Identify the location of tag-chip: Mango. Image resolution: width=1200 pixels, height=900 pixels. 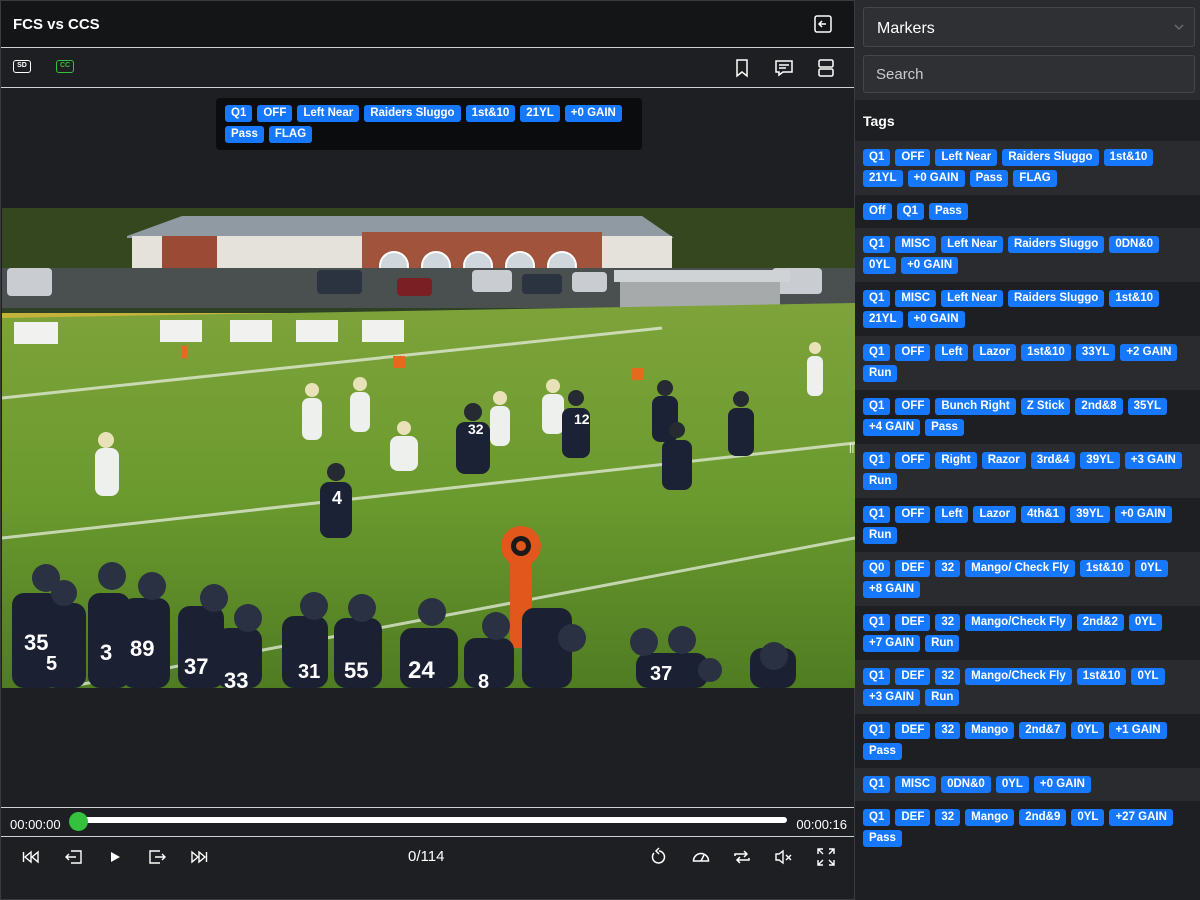
(990, 730).